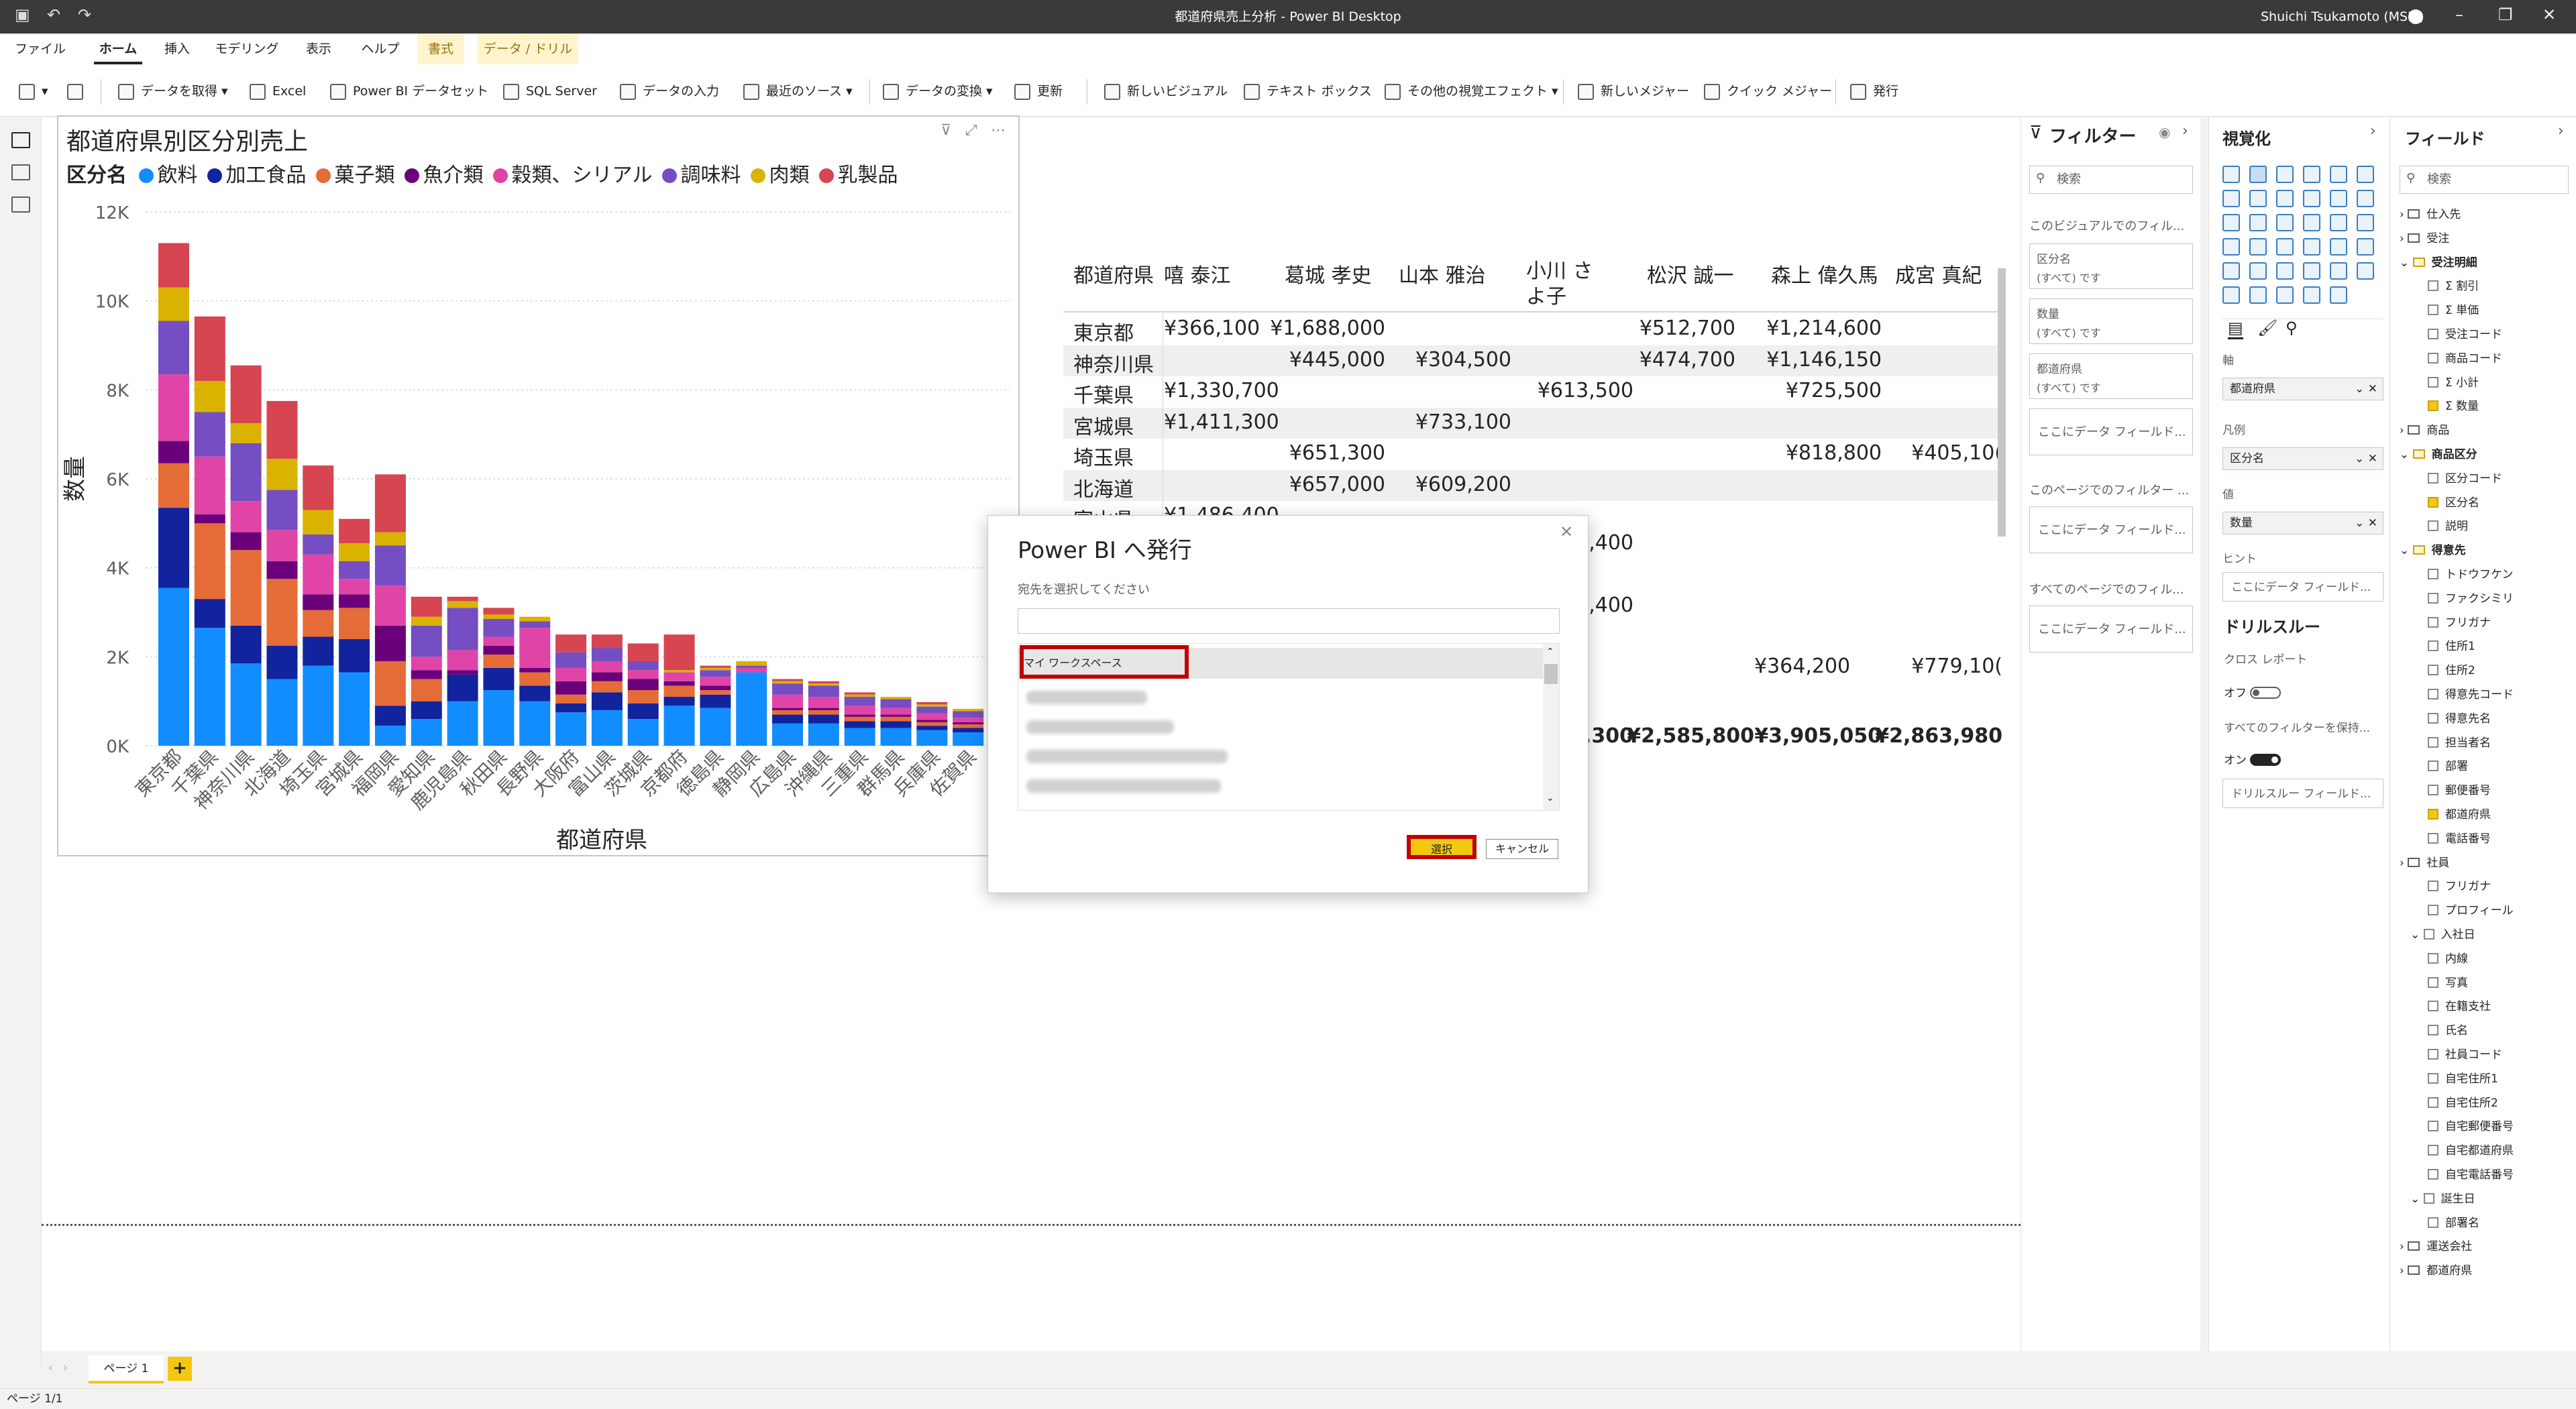 Image resolution: width=2576 pixels, height=1409 pixels. I want to click on legend-item: 乳製品, so click(858, 175).